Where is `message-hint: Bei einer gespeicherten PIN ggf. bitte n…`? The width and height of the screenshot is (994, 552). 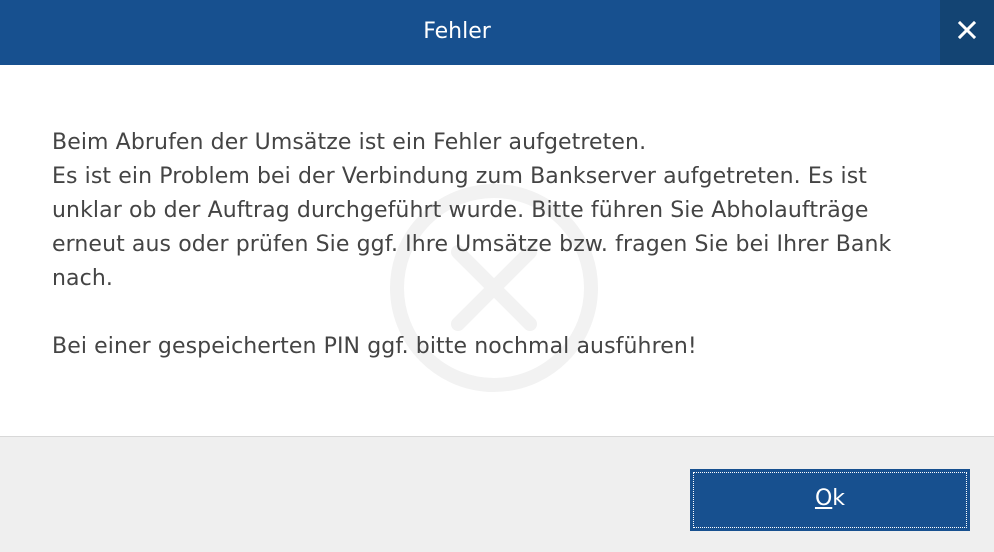 message-hint: Bei einer gespeicherten PIN ggf. bitte n… is located at coordinates (374, 346).